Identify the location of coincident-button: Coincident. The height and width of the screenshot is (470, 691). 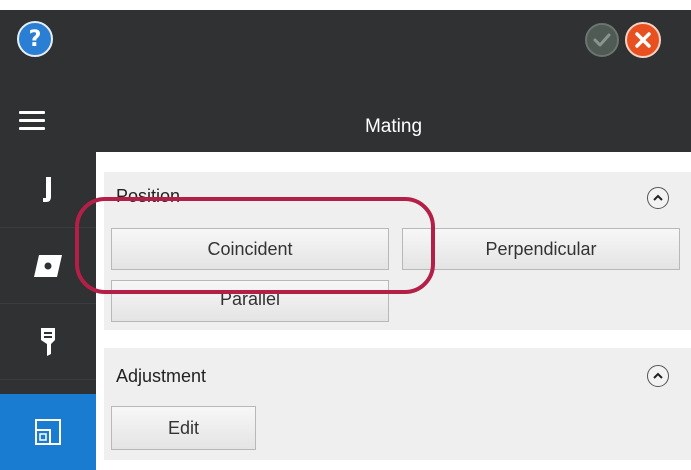
(250, 249).